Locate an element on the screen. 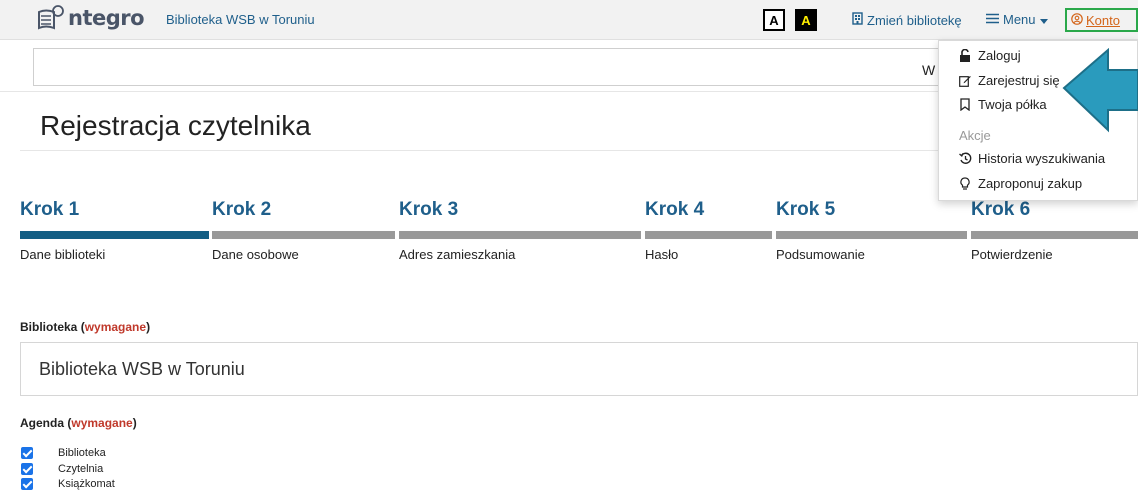 The height and width of the screenshot is (491, 1138). library-field-label: Biblioteka (wymagane) is located at coordinates (85, 327).